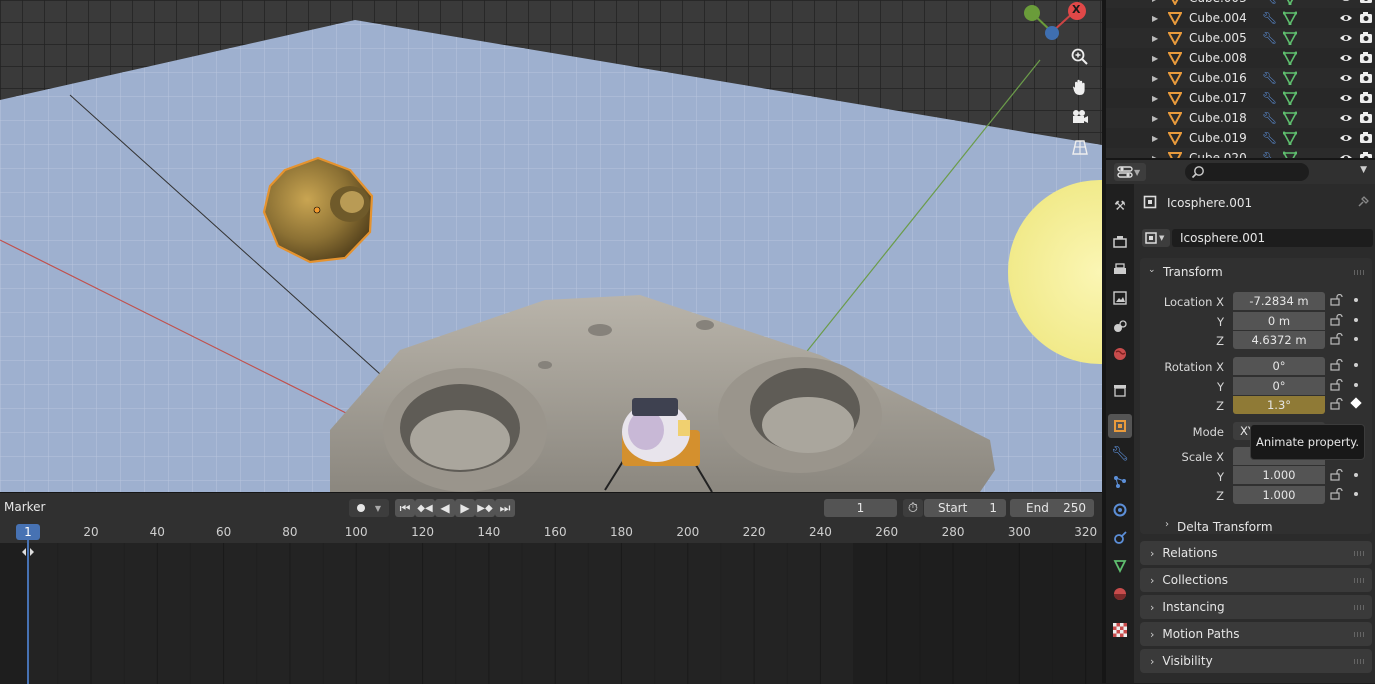 This screenshot has width=1375, height=684. What do you see at coordinates (1080, 87) in the screenshot?
I see `hand-pan-icon` at bounding box center [1080, 87].